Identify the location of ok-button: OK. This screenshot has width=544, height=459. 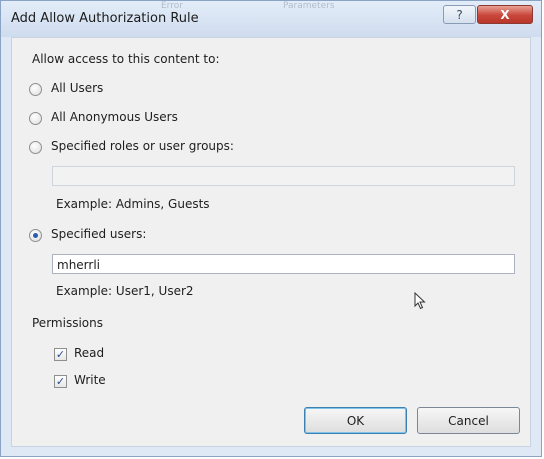
(355, 420).